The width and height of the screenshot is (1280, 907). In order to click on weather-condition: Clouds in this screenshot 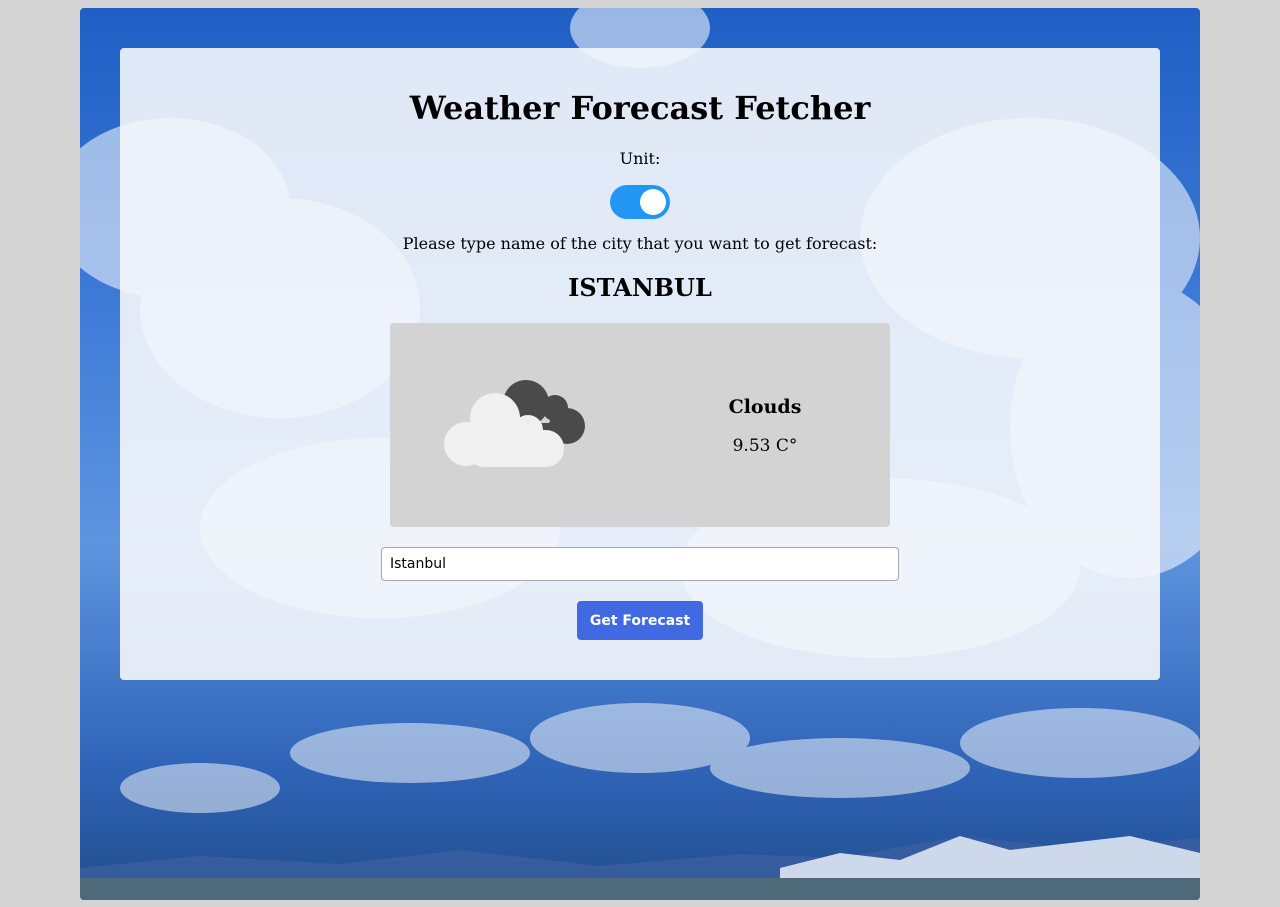, I will do `click(765, 407)`.